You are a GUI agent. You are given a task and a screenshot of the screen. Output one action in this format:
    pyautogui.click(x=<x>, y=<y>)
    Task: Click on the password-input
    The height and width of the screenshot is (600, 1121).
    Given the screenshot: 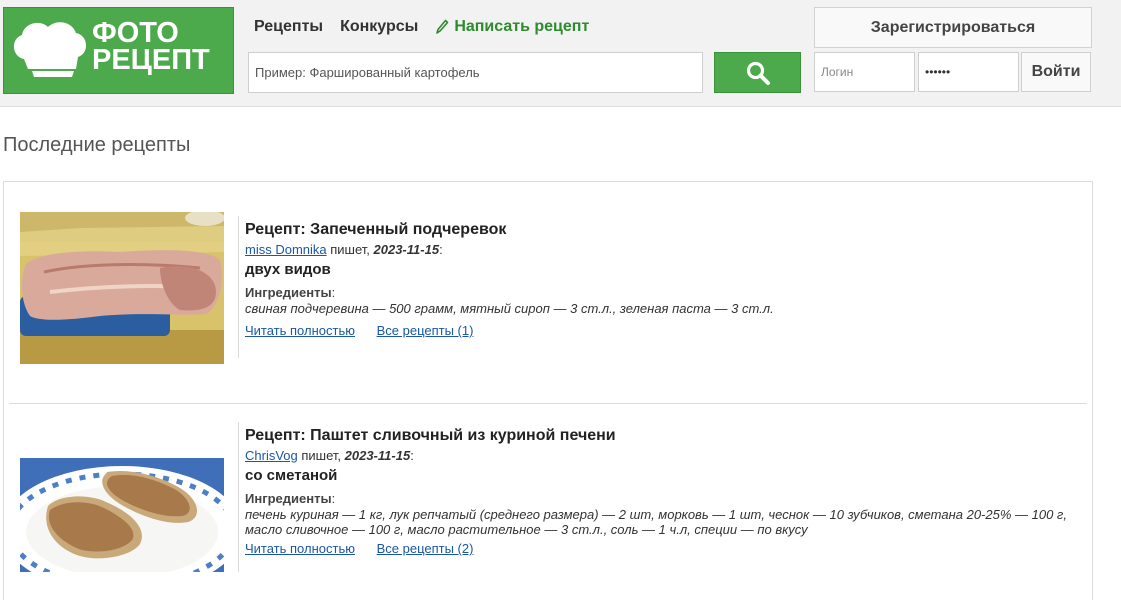 What is the action you would take?
    pyautogui.click(x=968, y=72)
    